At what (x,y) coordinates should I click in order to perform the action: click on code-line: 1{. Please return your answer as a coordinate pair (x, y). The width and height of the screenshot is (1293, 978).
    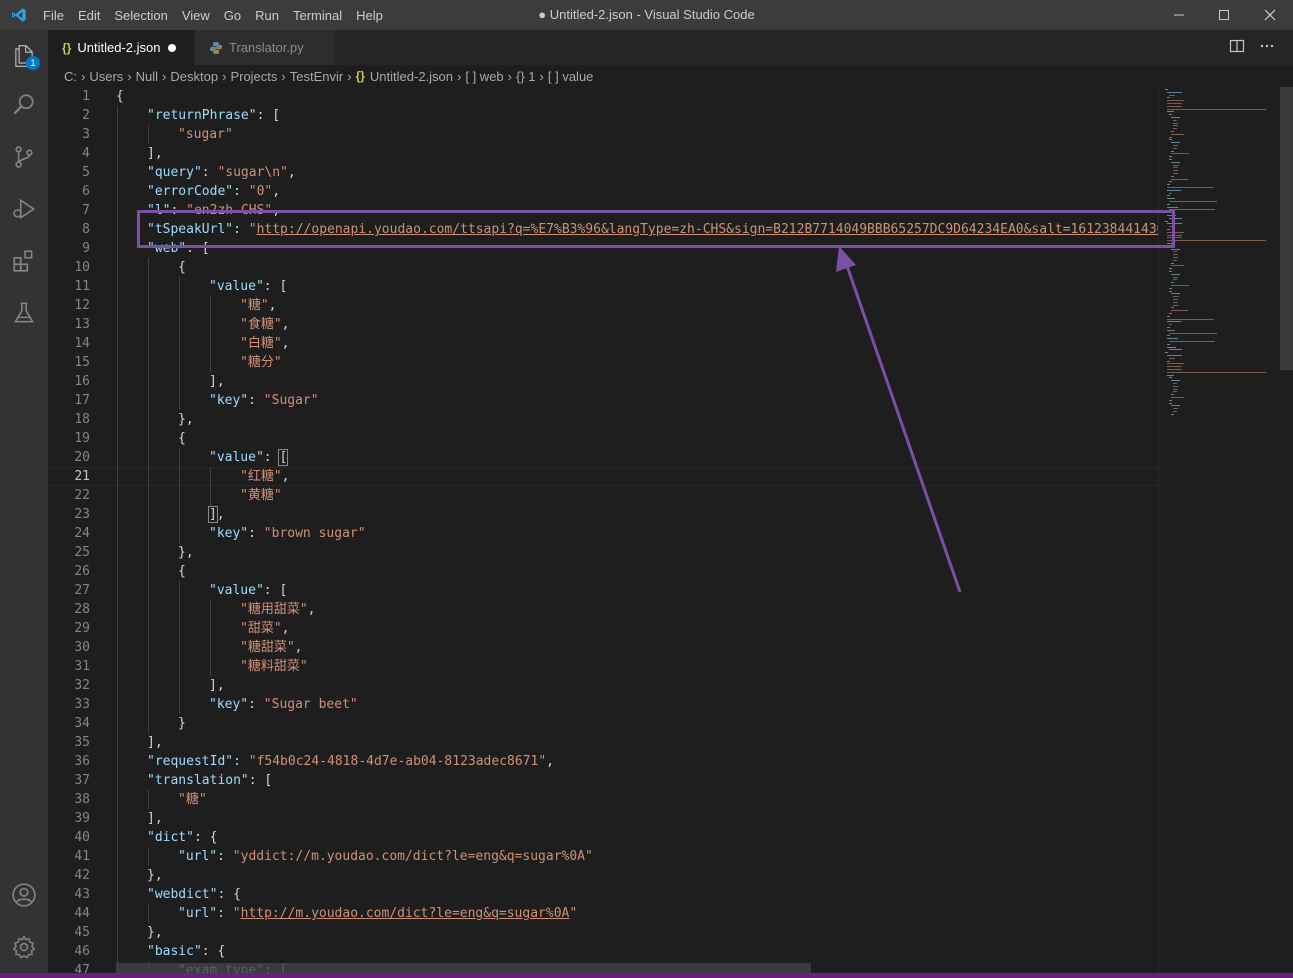
    Looking at the image, I should click on (603, 96).